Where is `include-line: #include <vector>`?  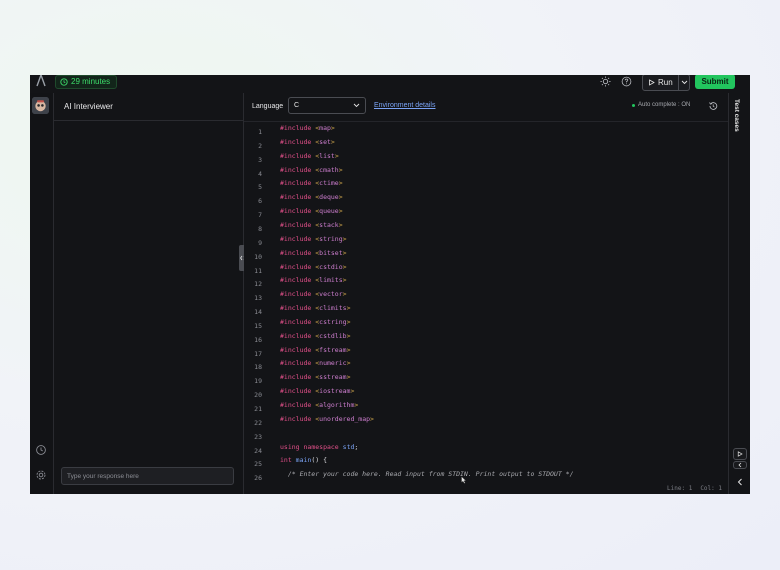
include-line: #include <vector> is located at coordinates (313, 294).